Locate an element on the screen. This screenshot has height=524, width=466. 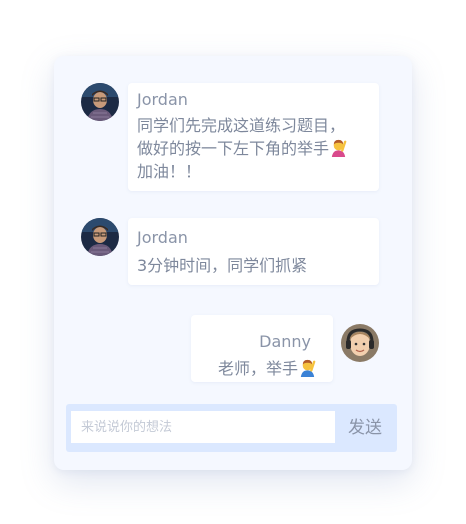
message-bubble: Jordan 同学们先完成这道练习题目， 做好的按一下左下角的举手 加油！！ is located at coordinates (253, 137).